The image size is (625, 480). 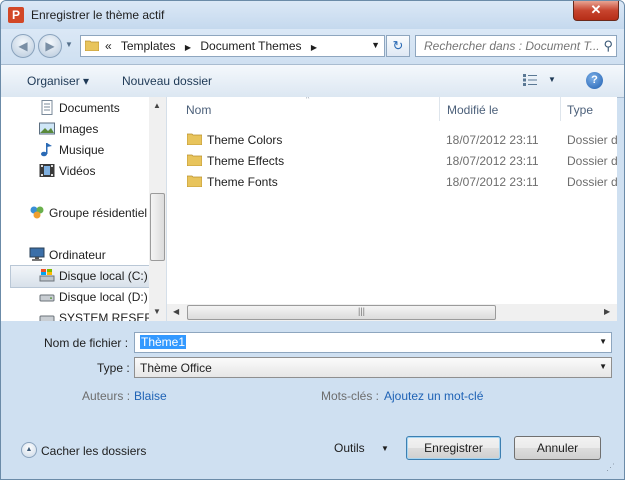 I want to click on resize-grip-icon: ⋰, so click(x=610, y=467).